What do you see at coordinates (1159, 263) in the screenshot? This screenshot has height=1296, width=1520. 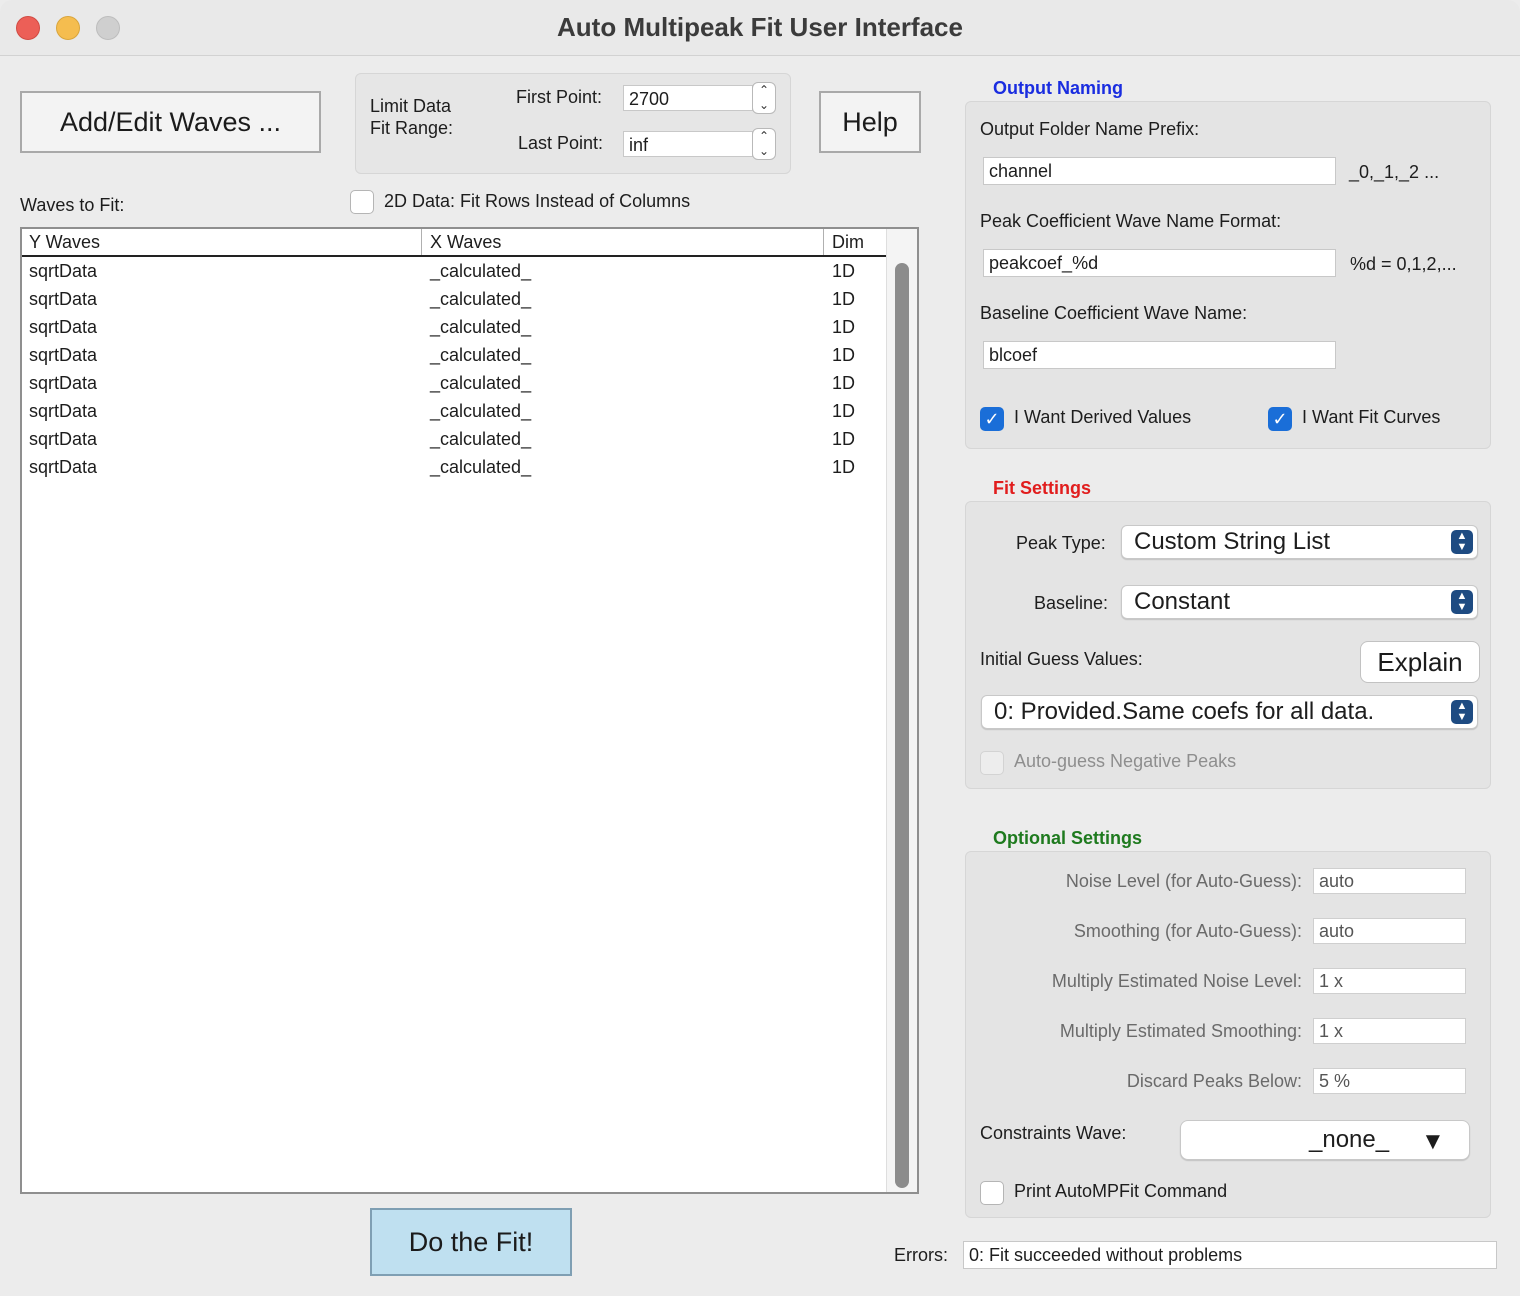 I see `peak-coef-input: peakcoef_%d` at bounding box center [1159, 263].